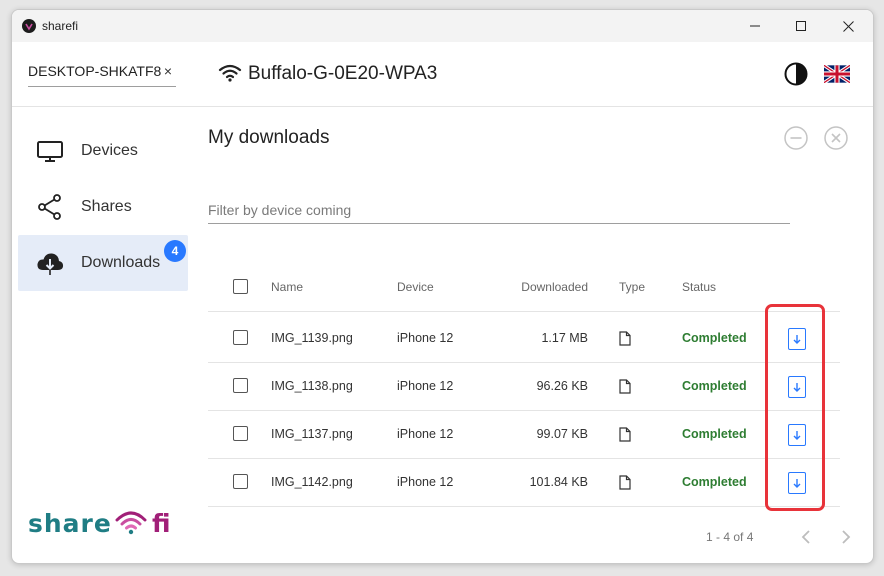 This screenshot has width=884, height=576. Describe the element at coordinates (836, 138) in the screenshot. I see `clear-circle-icon` at that location.